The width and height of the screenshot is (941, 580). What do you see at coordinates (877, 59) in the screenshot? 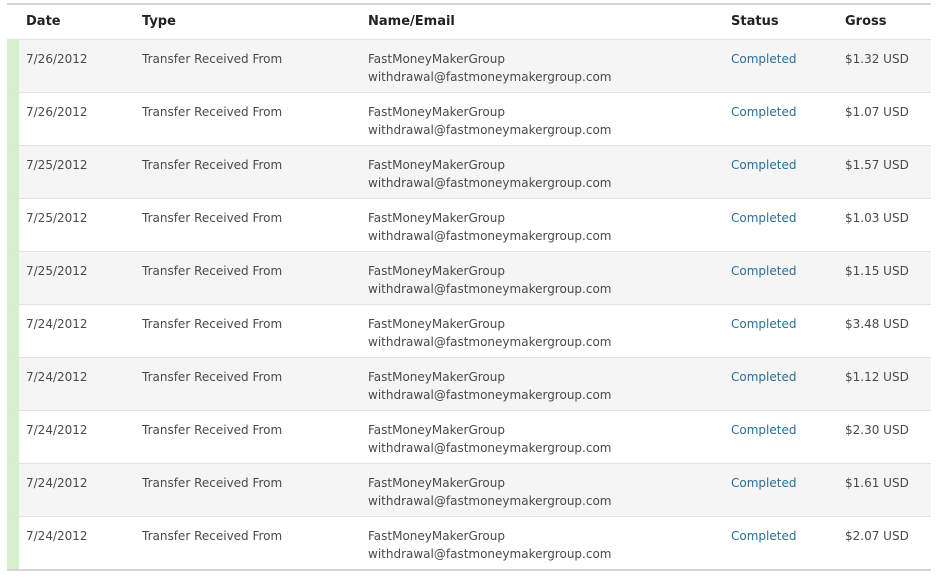
I see `cell-gross: $1.32 USD` at bounding box center [877, 59].